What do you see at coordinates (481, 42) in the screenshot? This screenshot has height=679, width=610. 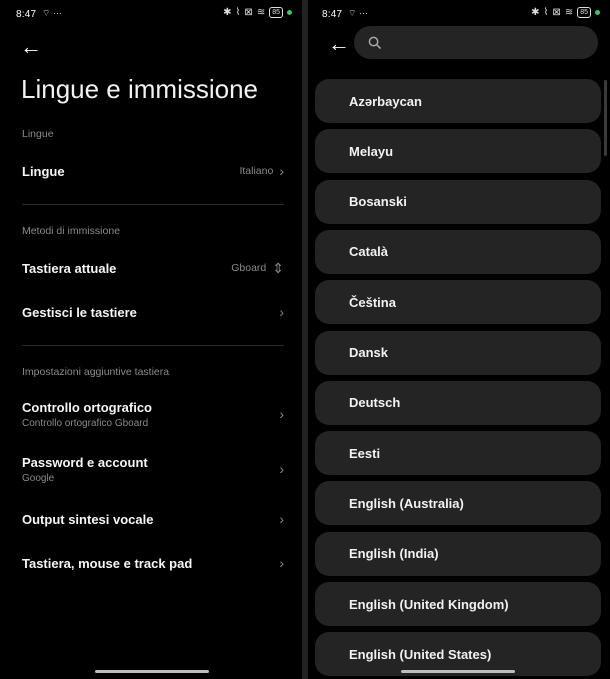 I see `search-input` at bounding box center [481, 42].